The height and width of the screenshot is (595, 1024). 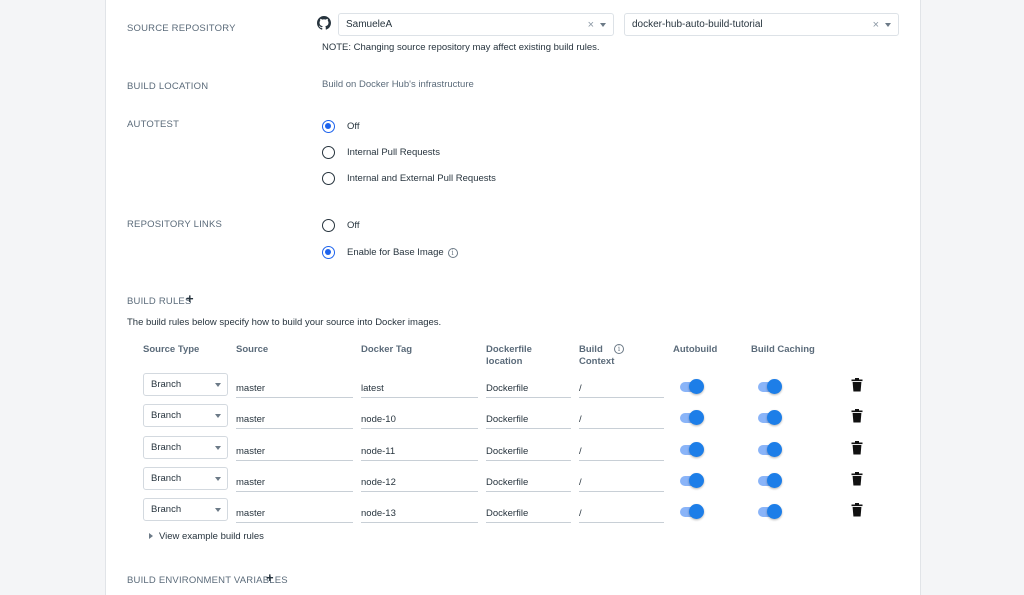 I want to click on table-row: Branch master node-10 Dockerfile /, so click(x=514, y=419).